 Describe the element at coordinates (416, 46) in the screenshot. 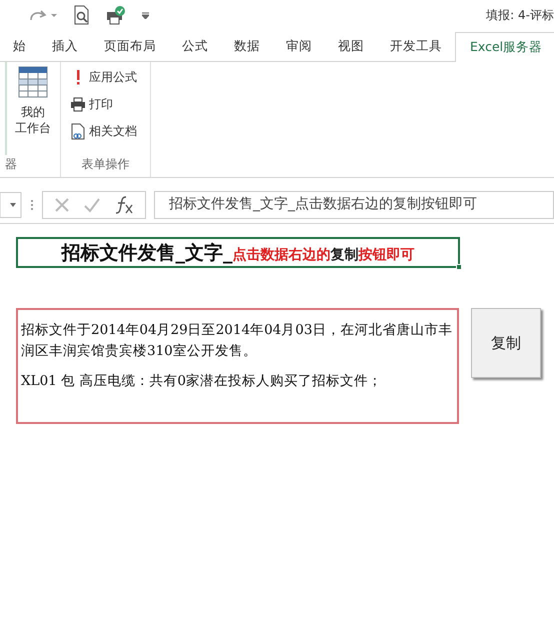

I see `ribbon-tab: 开发工具` at that location.